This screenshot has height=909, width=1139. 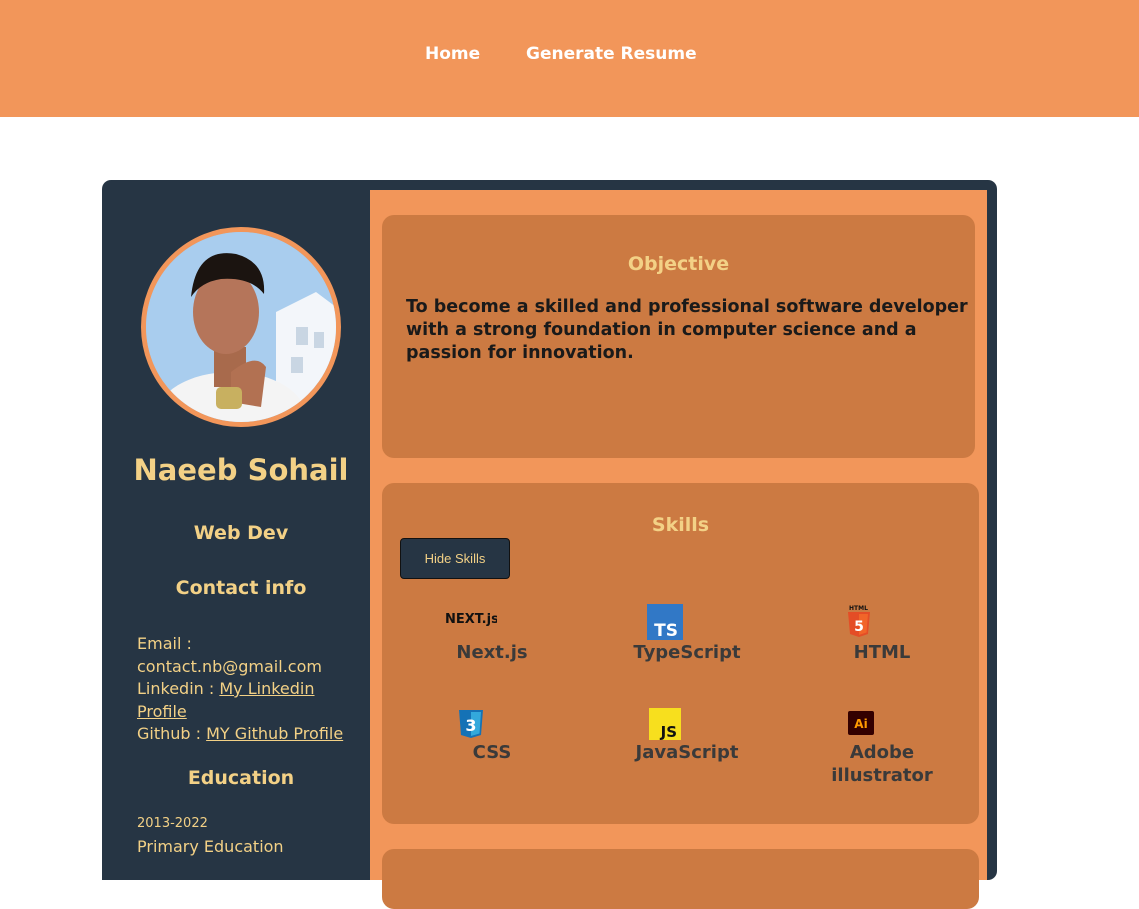 What do you see at coordinates (678, 264) in the screenshot?
I see `objective-title: Objective` at bounding box center [678, 264].